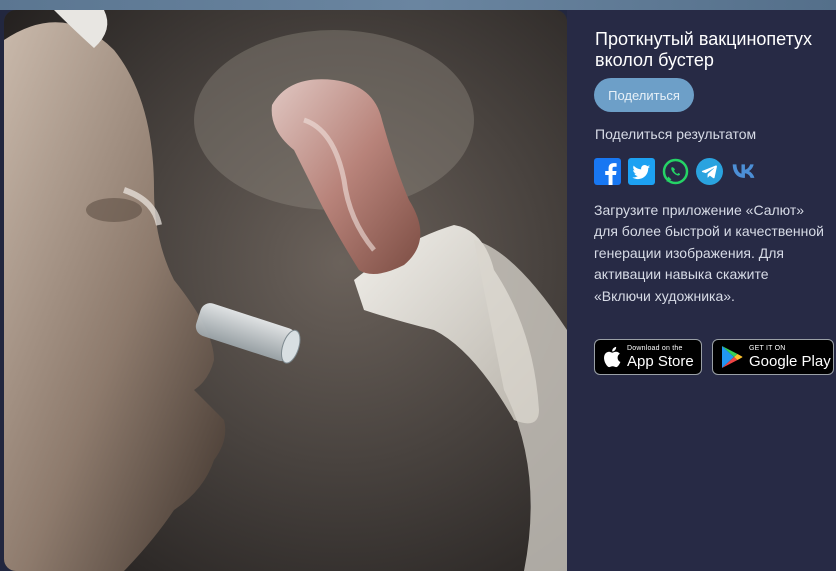 The width and height of the screenshot is (836, 571). I want to click on google-play-button: GET IT ON Google Play, so click(773, 357).